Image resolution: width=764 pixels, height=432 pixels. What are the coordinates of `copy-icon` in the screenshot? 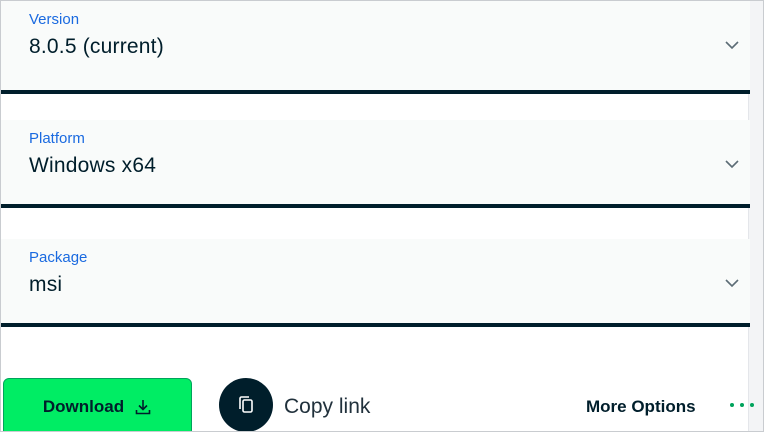 It's located at (246, 404).